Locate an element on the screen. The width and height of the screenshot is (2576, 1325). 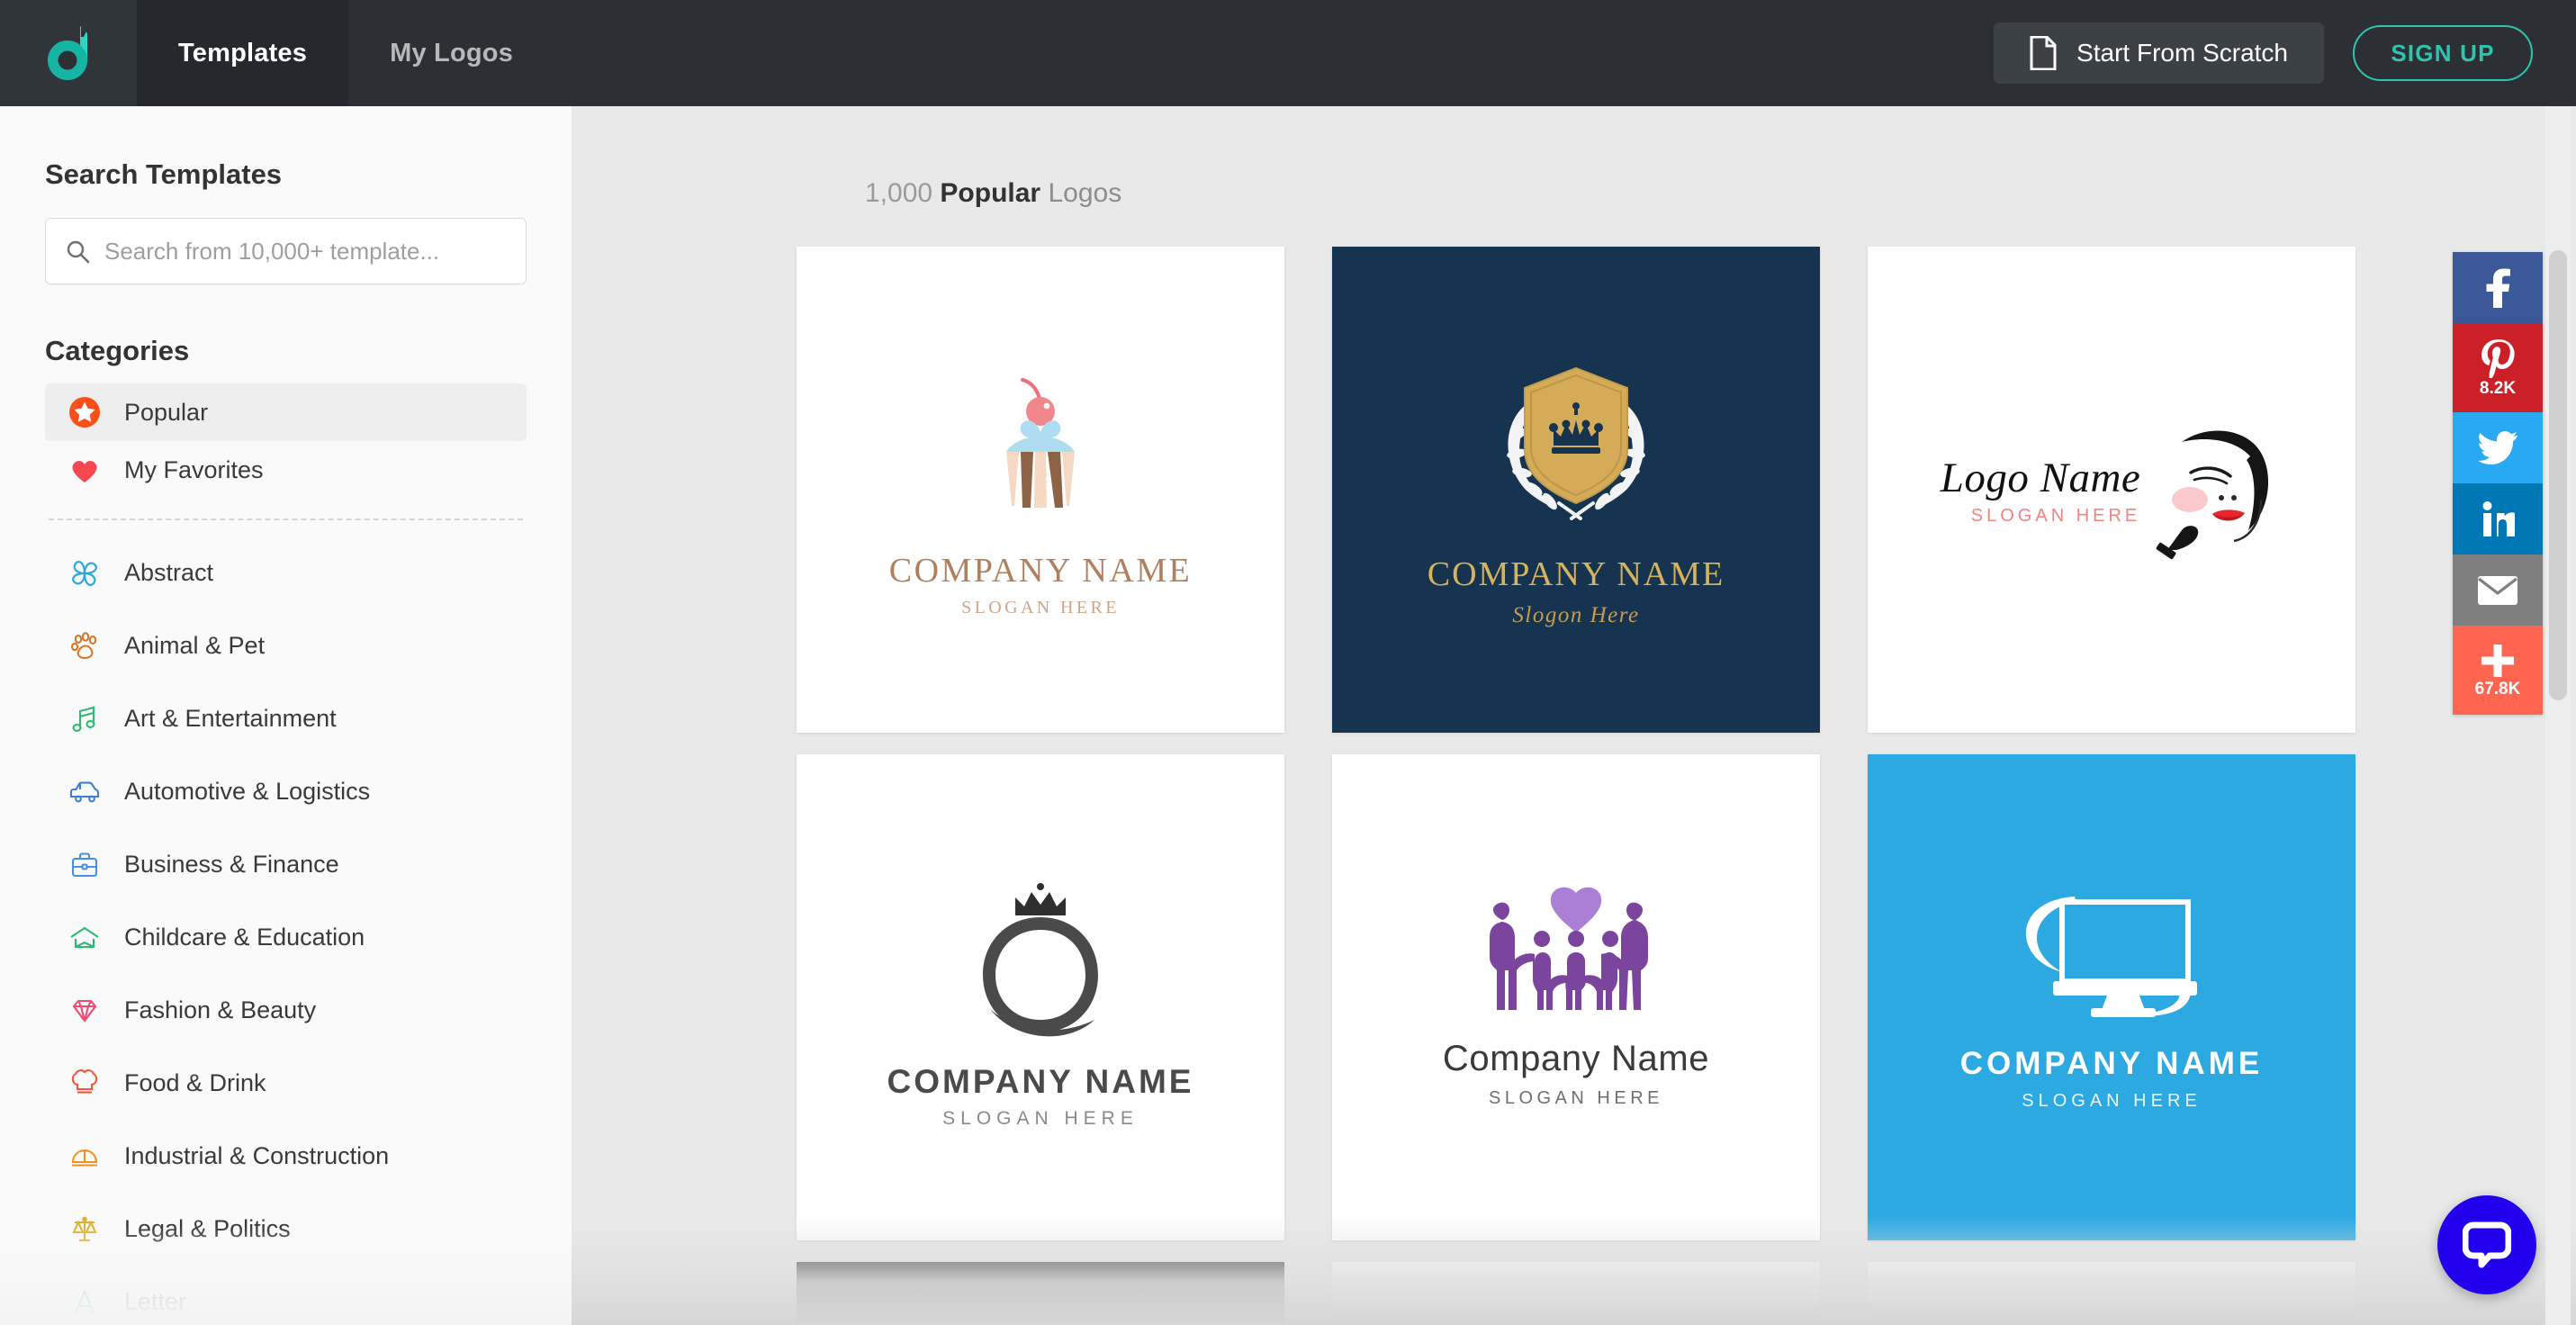
pinterest-icon is located at coordinates (2498, 358).